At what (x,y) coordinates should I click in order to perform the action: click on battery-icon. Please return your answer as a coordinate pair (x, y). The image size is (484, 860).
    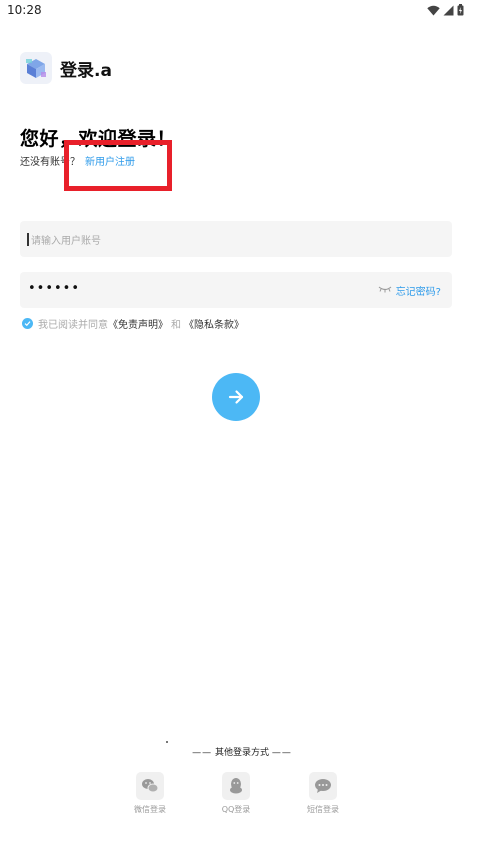
    Looking at the image, I should click on (460, 10).